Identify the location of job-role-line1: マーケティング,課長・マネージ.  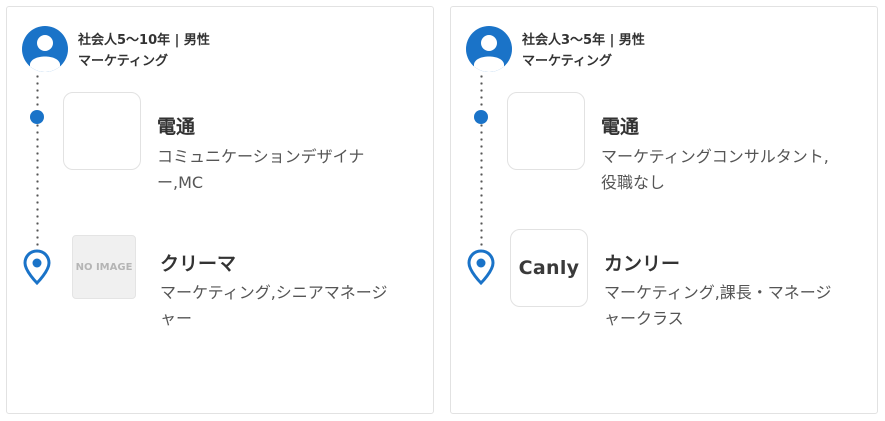
(718, 292).